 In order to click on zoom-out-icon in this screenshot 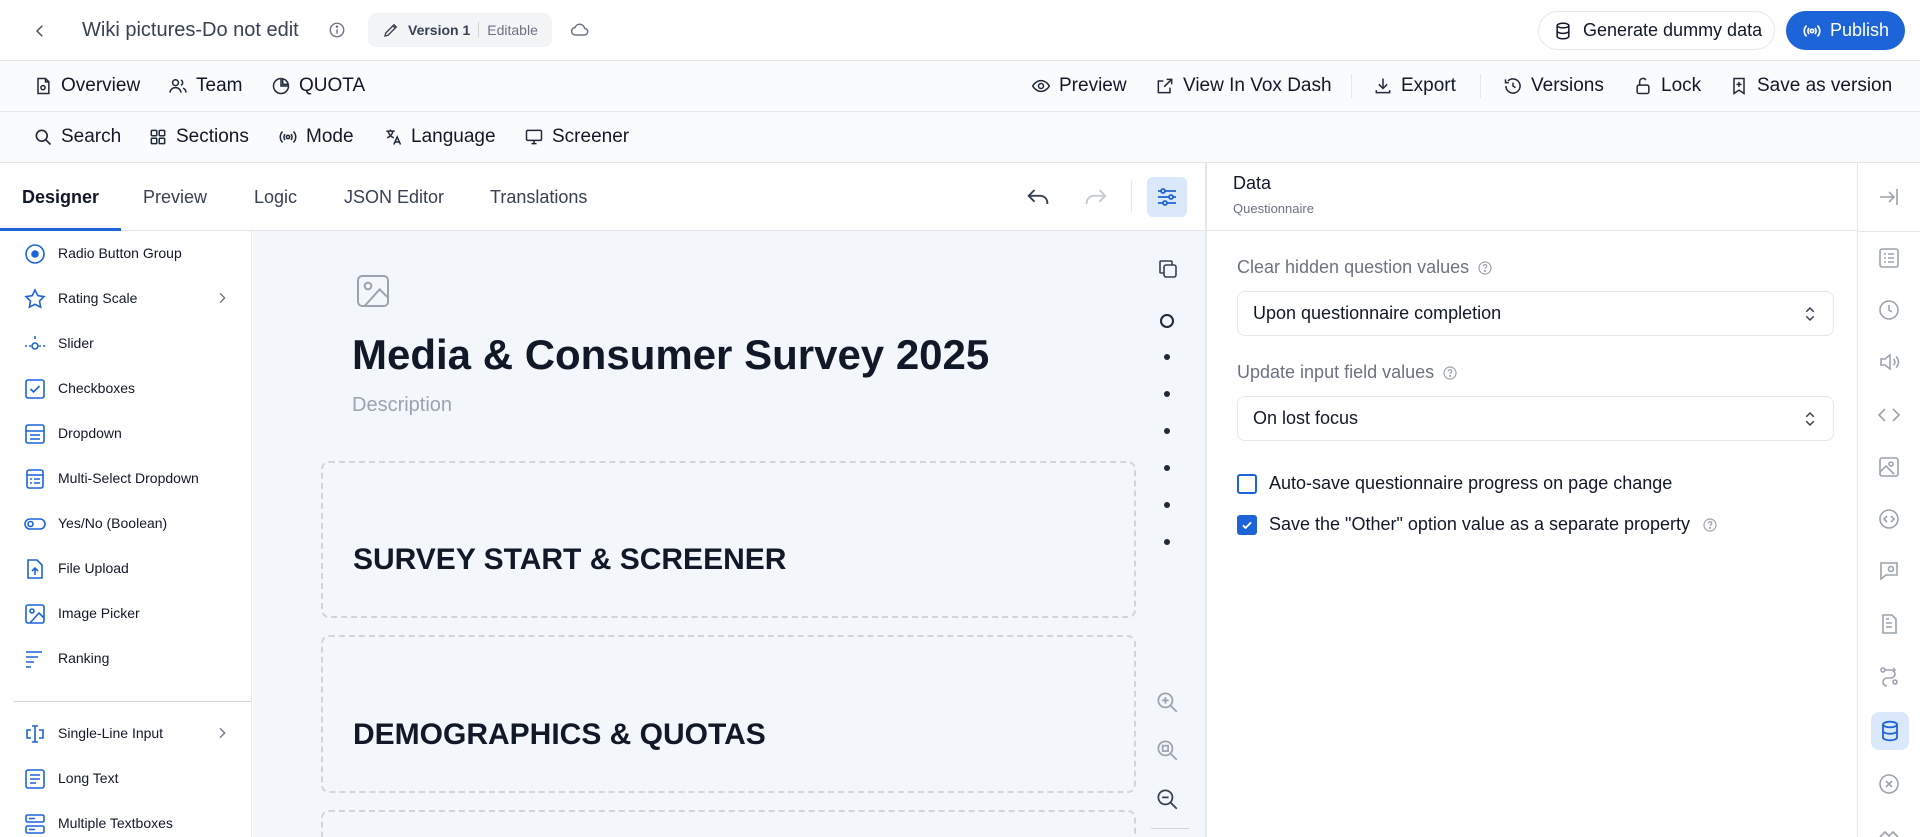, I will do `click(1167, 799)`.